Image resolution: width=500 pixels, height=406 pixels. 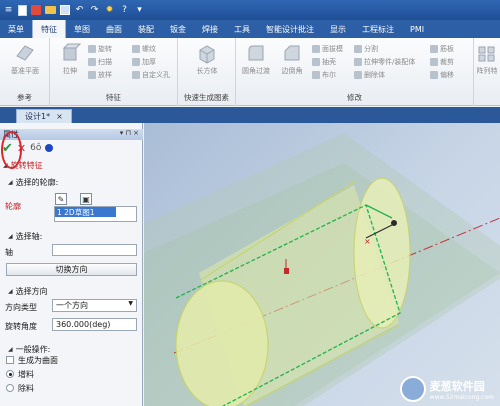 What do you see at coordinates (207, 59) in the screenshot?
I see `box-button: 长方体` at bounding box center [207, 59].